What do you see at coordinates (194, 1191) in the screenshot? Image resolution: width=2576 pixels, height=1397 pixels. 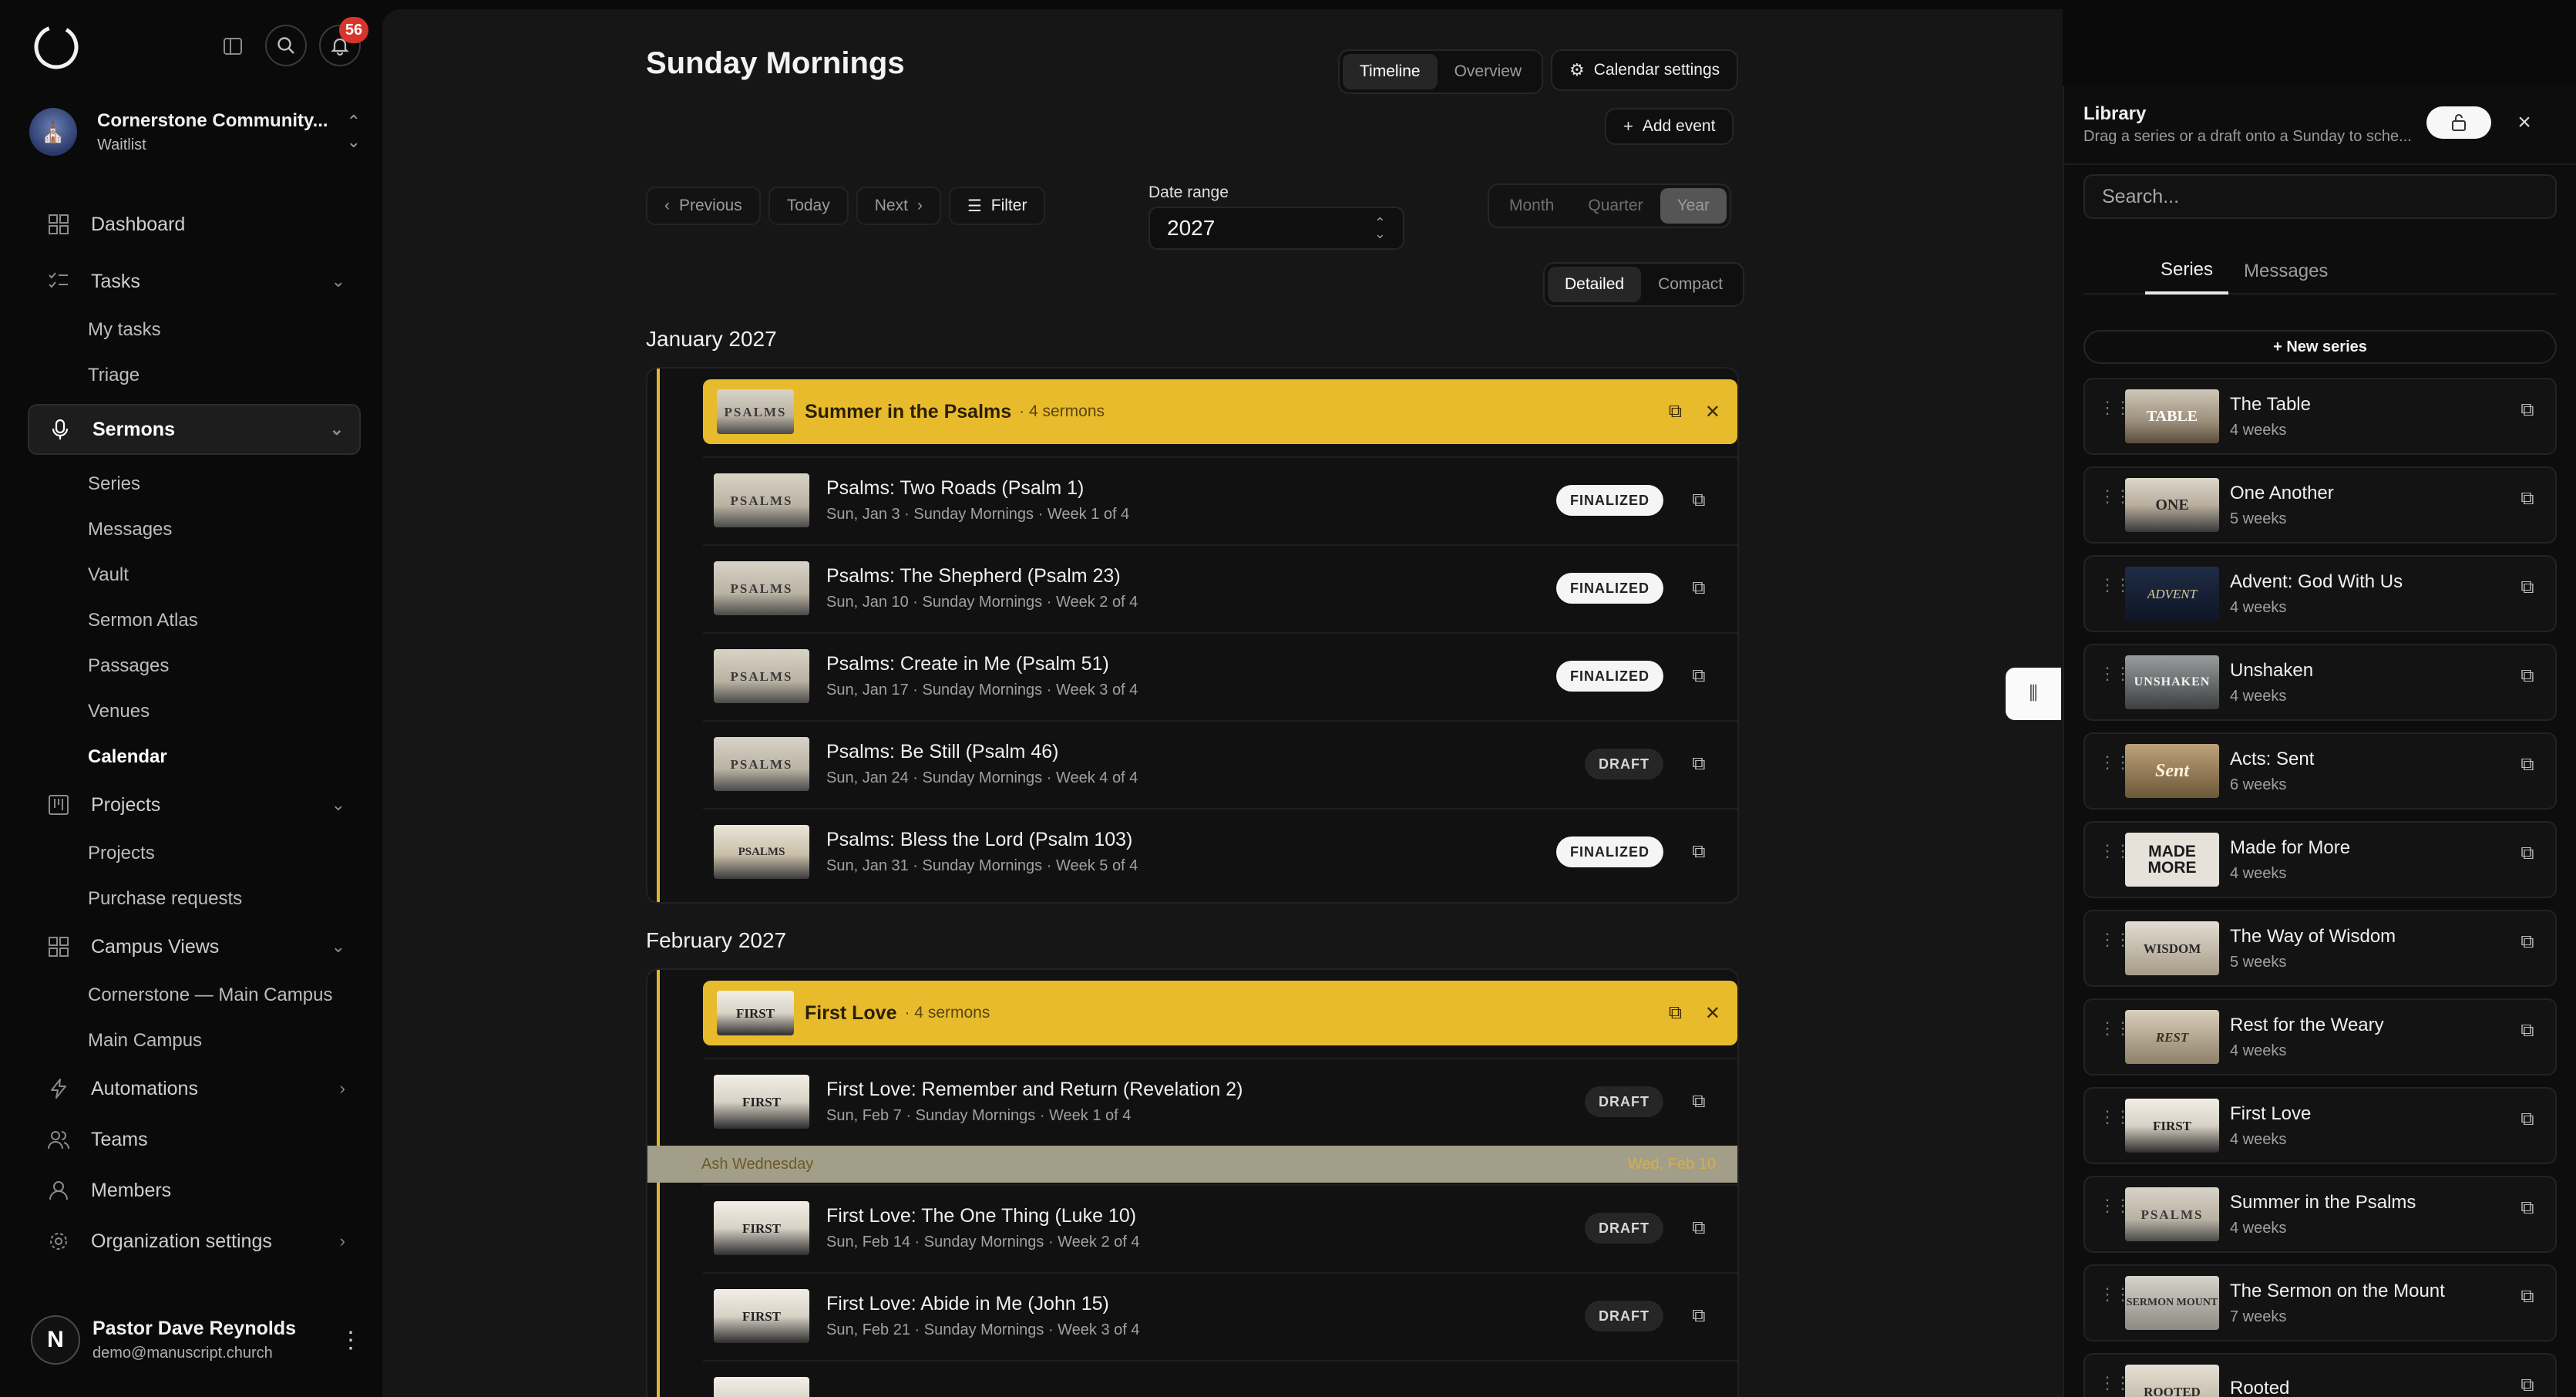 I see `sidebar-item-members: Members` at bounding box center [194, 1191].